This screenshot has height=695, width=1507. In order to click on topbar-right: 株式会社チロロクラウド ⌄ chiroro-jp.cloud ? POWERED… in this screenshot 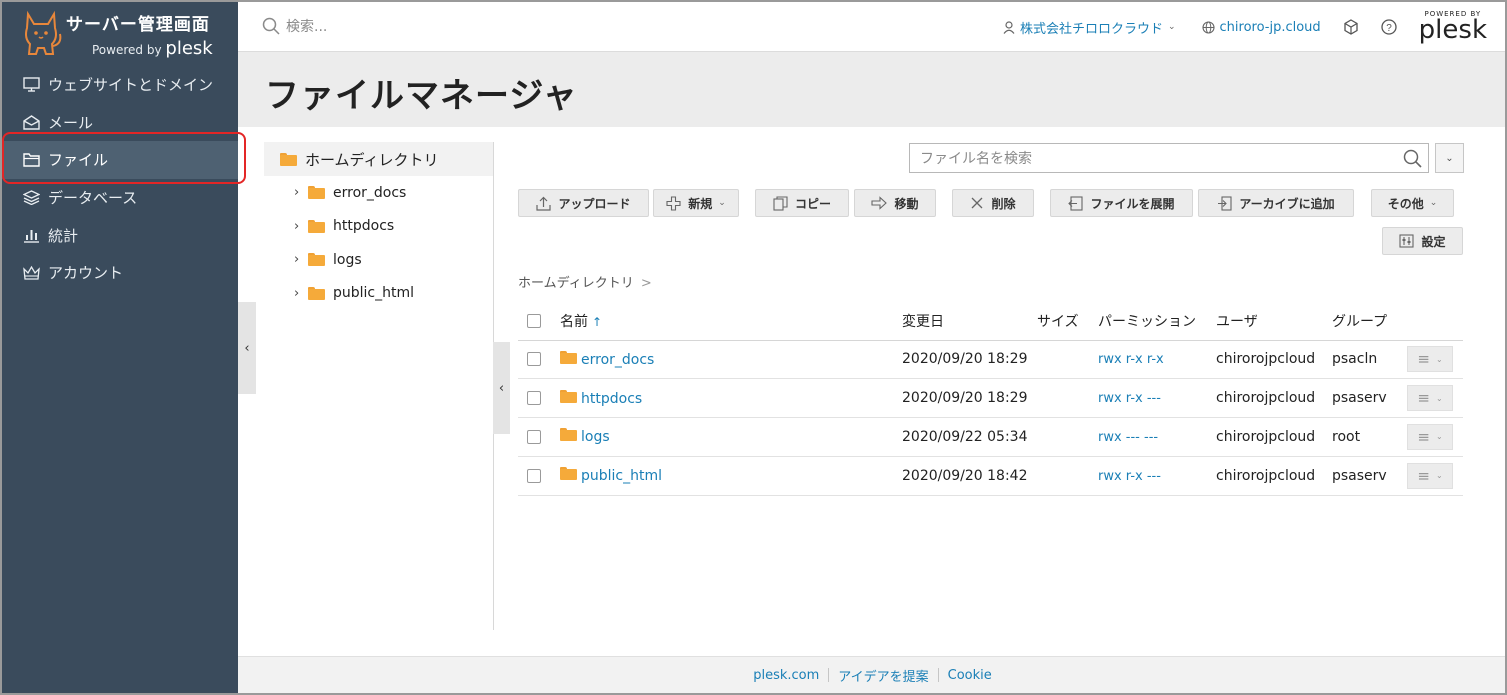, I will do `click(1232, 27)`.